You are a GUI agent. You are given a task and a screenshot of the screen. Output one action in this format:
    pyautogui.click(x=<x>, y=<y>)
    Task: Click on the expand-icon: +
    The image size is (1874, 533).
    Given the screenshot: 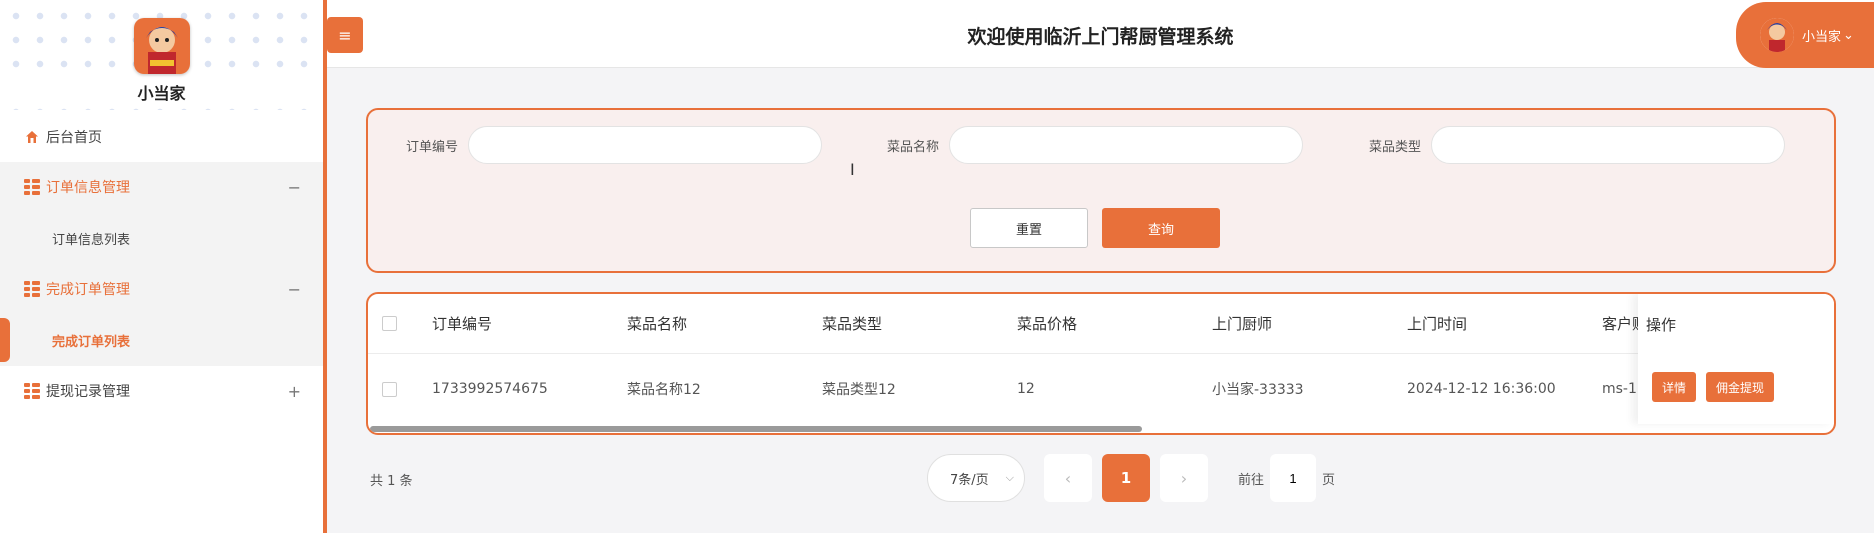 What is the action you would take?
    pyautogui.click(x=294, y=391)
    